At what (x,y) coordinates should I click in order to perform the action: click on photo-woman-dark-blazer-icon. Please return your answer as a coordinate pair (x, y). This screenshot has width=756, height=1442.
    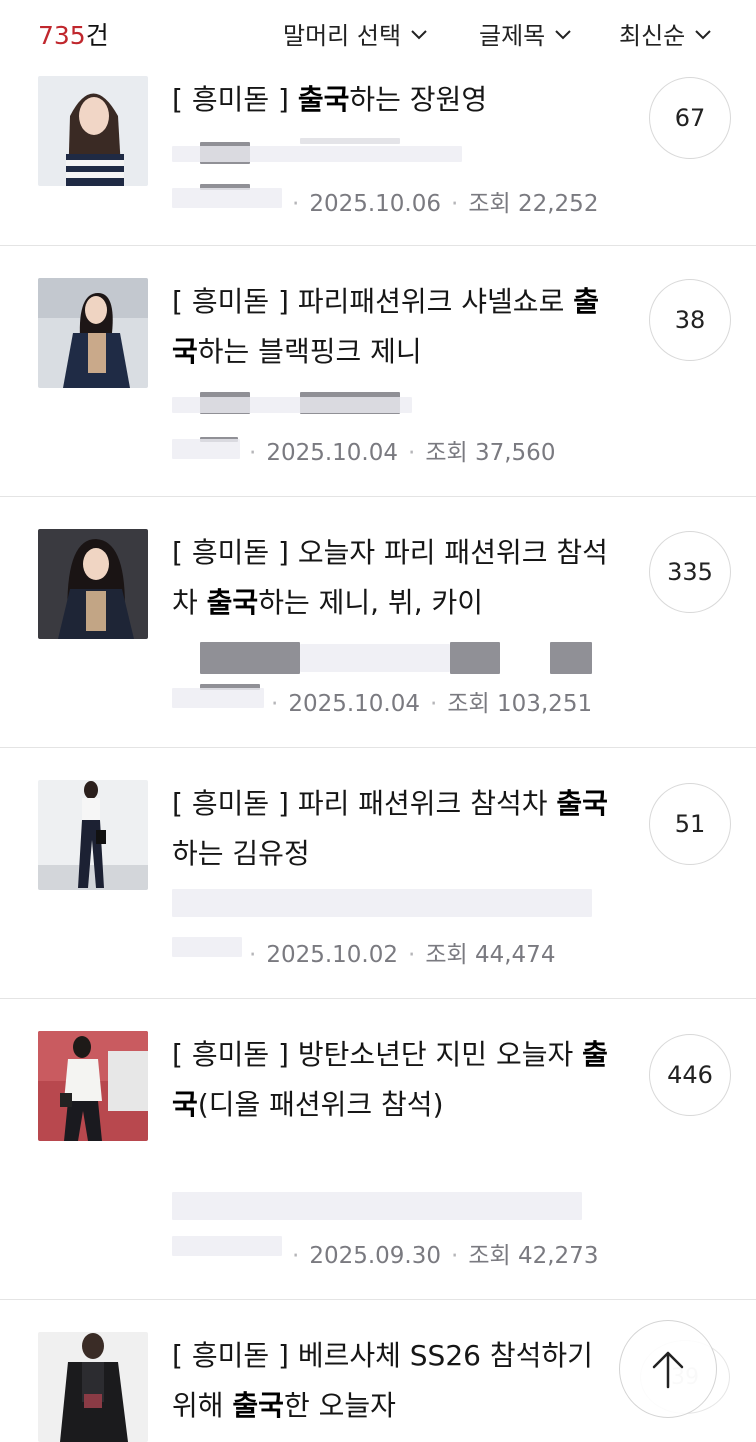
    Looking at the image, I should click on (93, 584).